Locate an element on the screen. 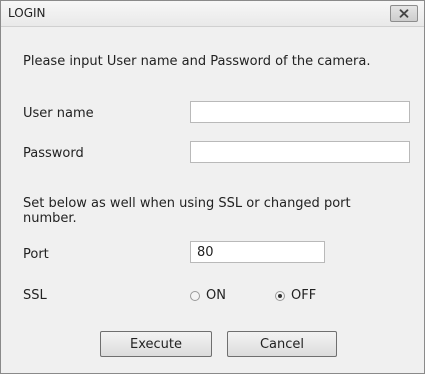 Image resolution: width=425 pixels, height=374 pixels. ssl-off-label: OFF is located at coordinates (304, 295).